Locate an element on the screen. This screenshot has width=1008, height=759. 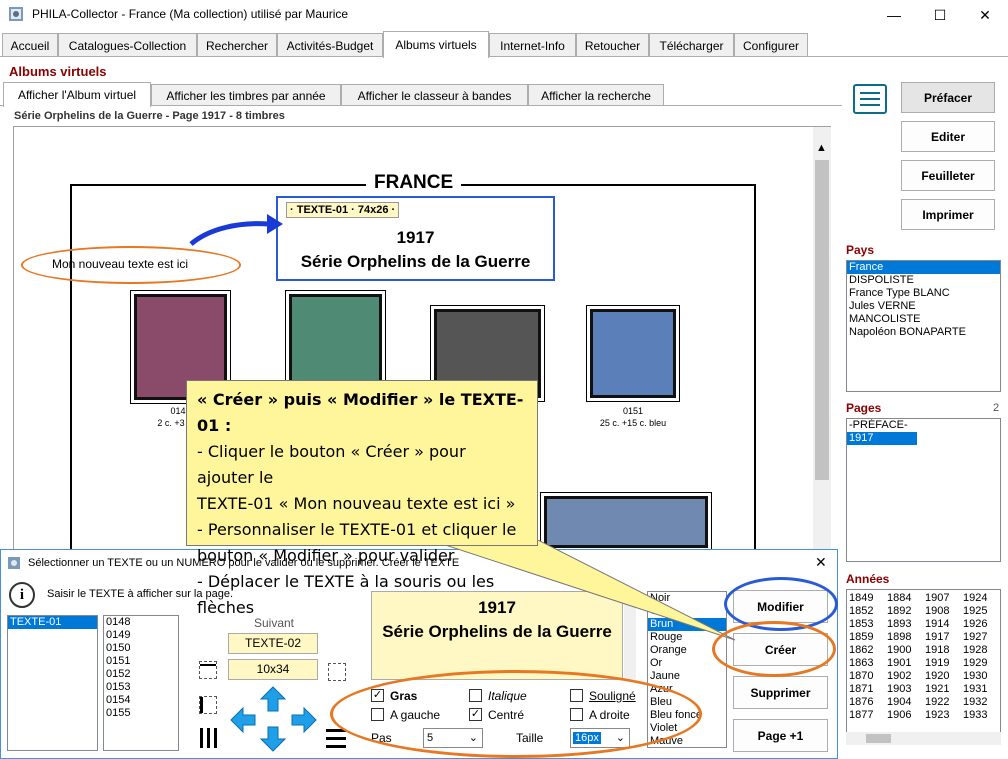
pages-list: -PRÉFACE- 1917 is located at coordinates (923, 490).